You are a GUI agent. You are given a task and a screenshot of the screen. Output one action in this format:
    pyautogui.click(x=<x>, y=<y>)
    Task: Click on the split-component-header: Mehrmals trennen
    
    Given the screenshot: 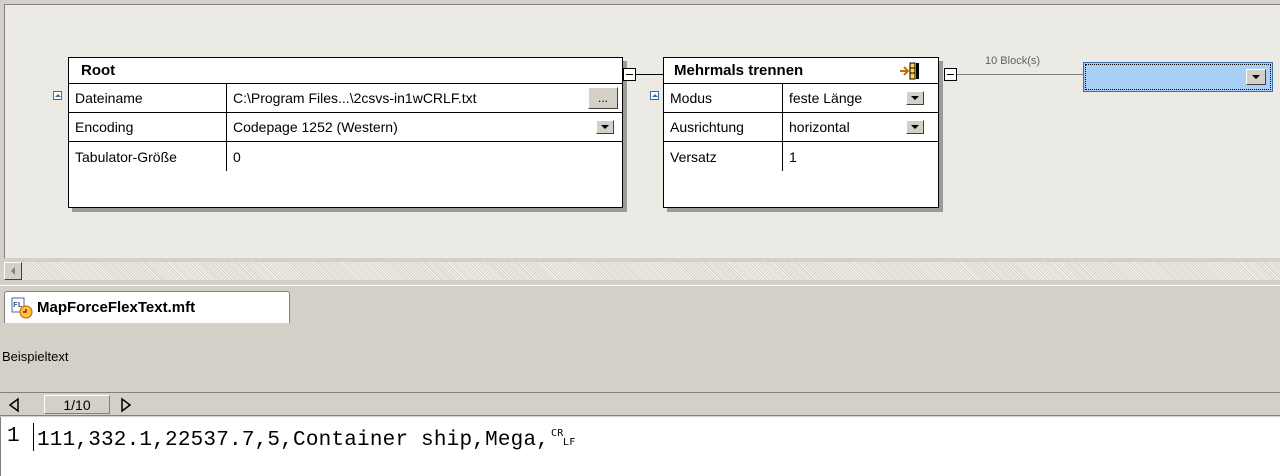 What is the action you would take?
    pyautogui.click(x=801, y=71)
    